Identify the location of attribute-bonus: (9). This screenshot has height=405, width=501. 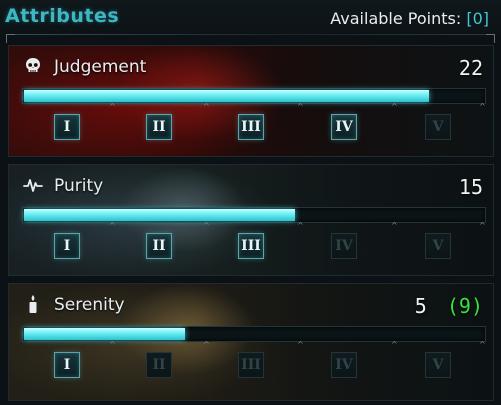
(464, 306).